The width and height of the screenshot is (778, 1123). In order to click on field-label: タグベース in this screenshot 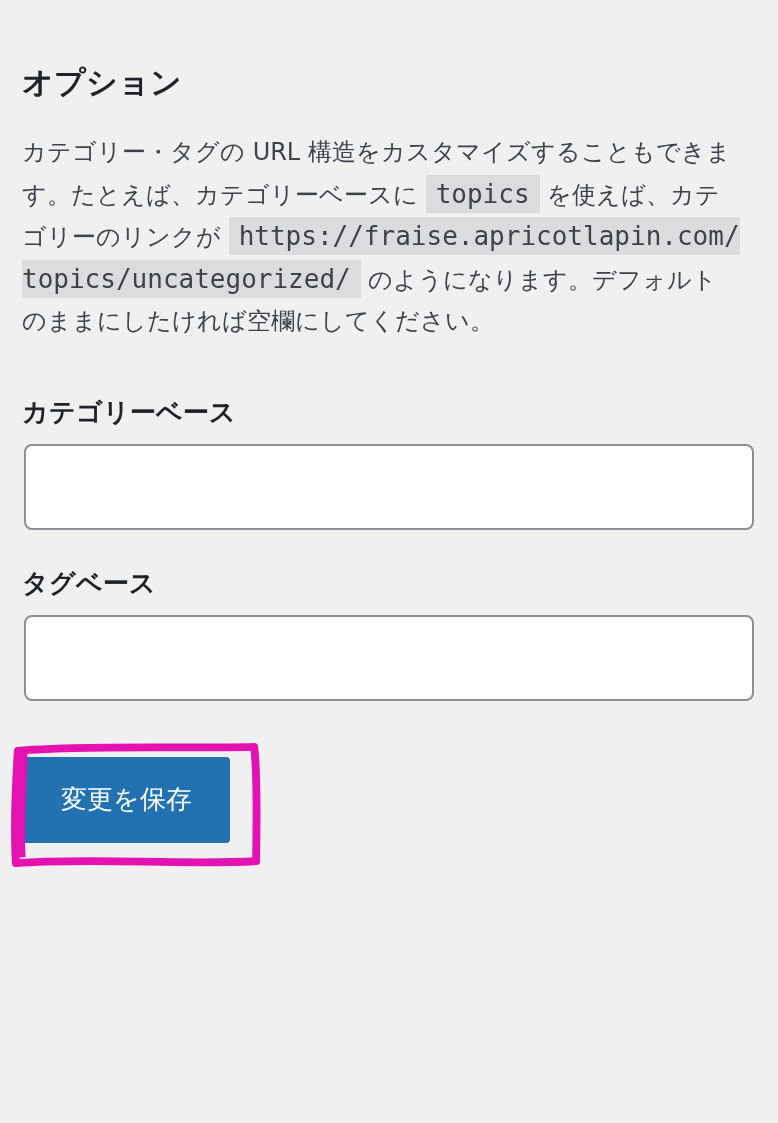, I will do `click(89, 583)`.